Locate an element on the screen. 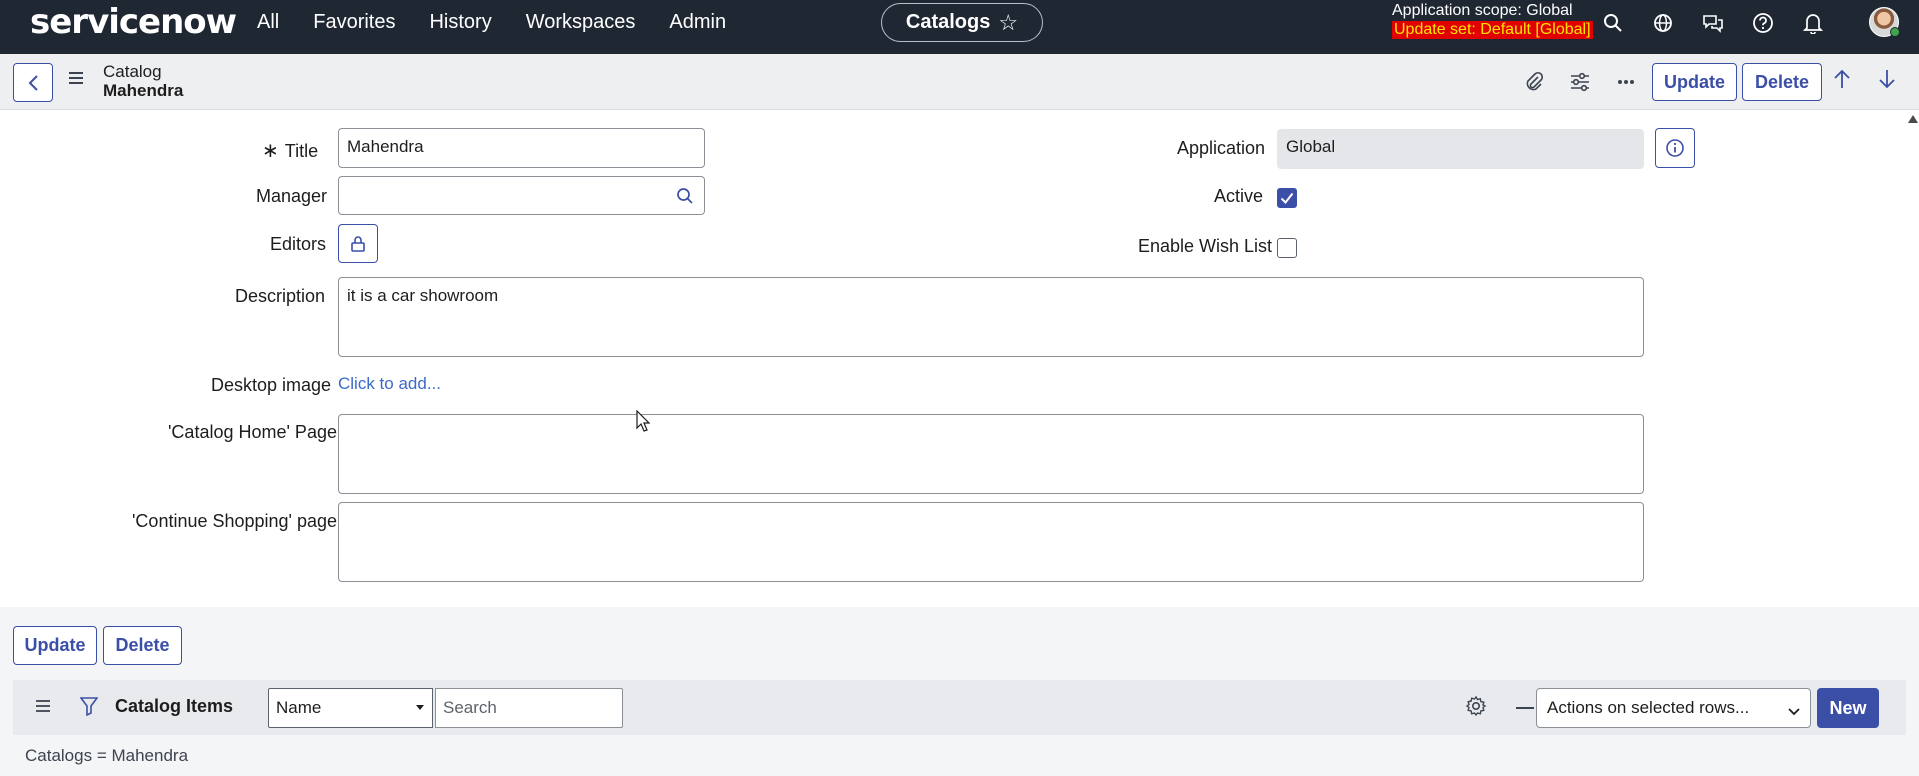  attachment-icon is located at coordinates (1534, 82).